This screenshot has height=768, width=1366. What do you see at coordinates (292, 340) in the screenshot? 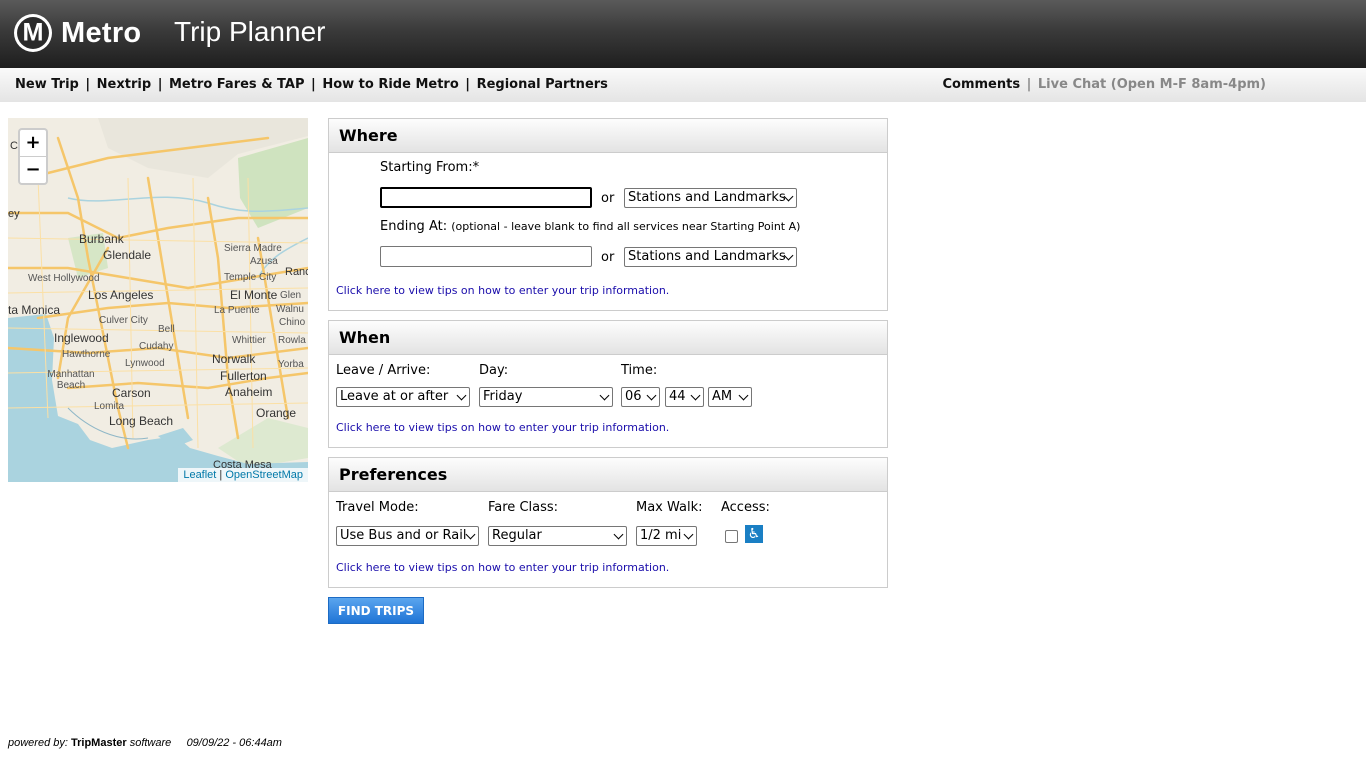
I see `map-label: Rowla` at bounding box center [292, 340].